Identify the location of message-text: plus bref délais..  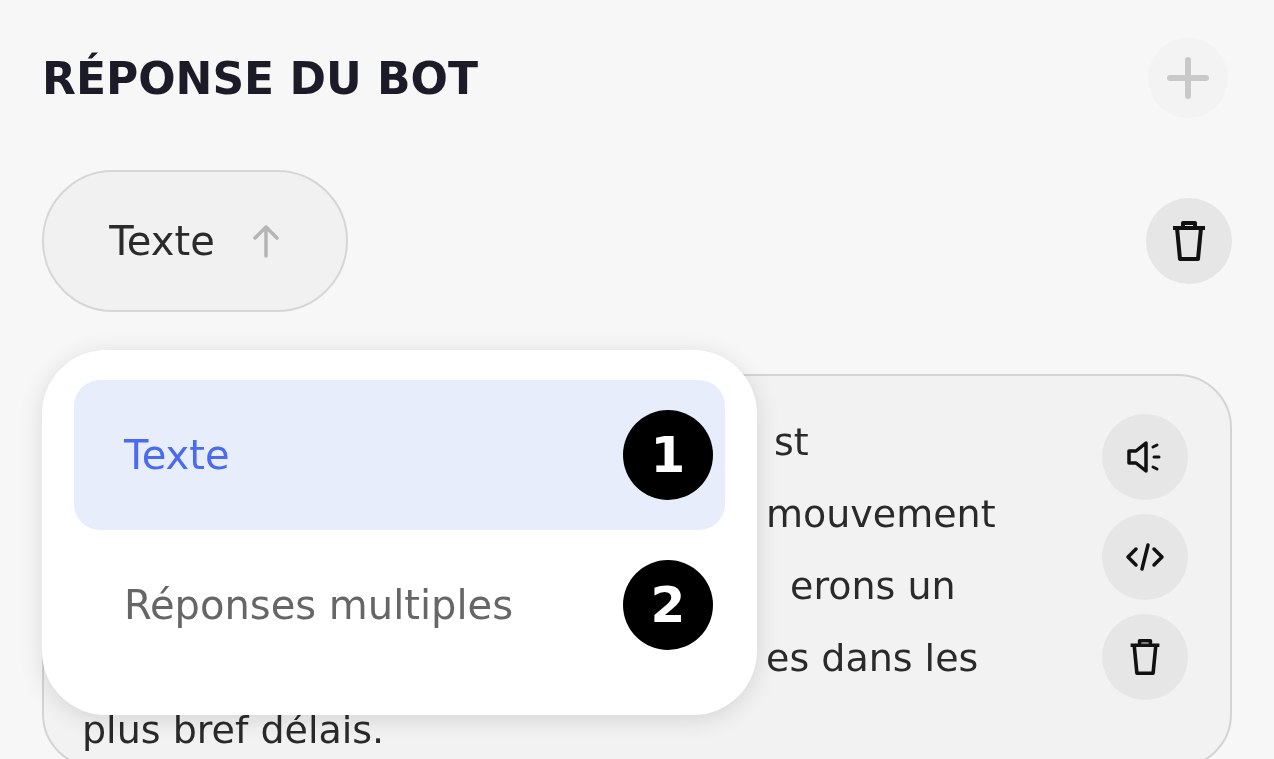
(234, 730).